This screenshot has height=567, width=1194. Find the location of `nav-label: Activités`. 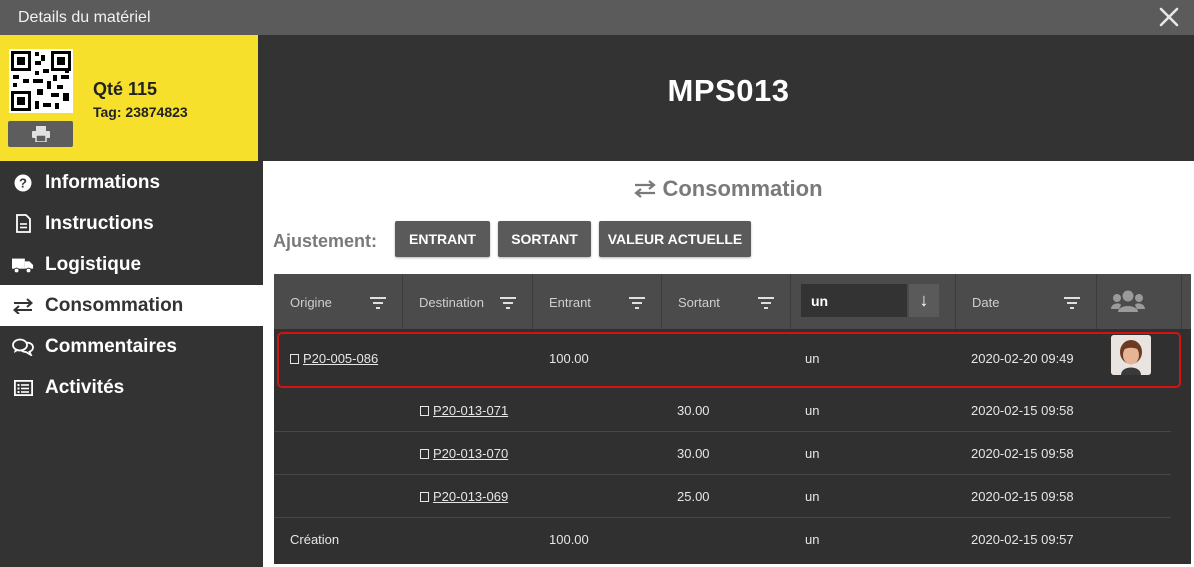

nav-label: Activités is located at coordinates (85, 387).